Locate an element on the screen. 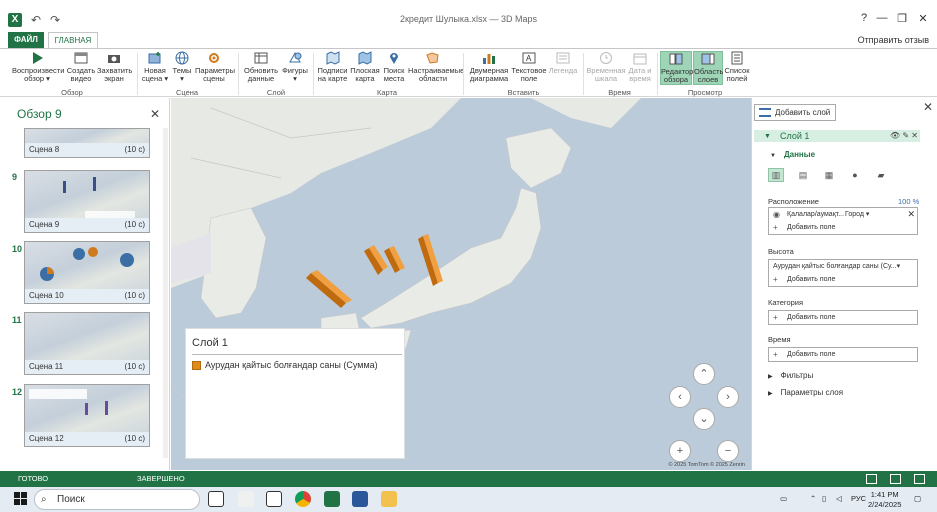 Image resolution: width=937 pixels, height=512 pixels. chrome-icon is located at coordinates (303, 499).